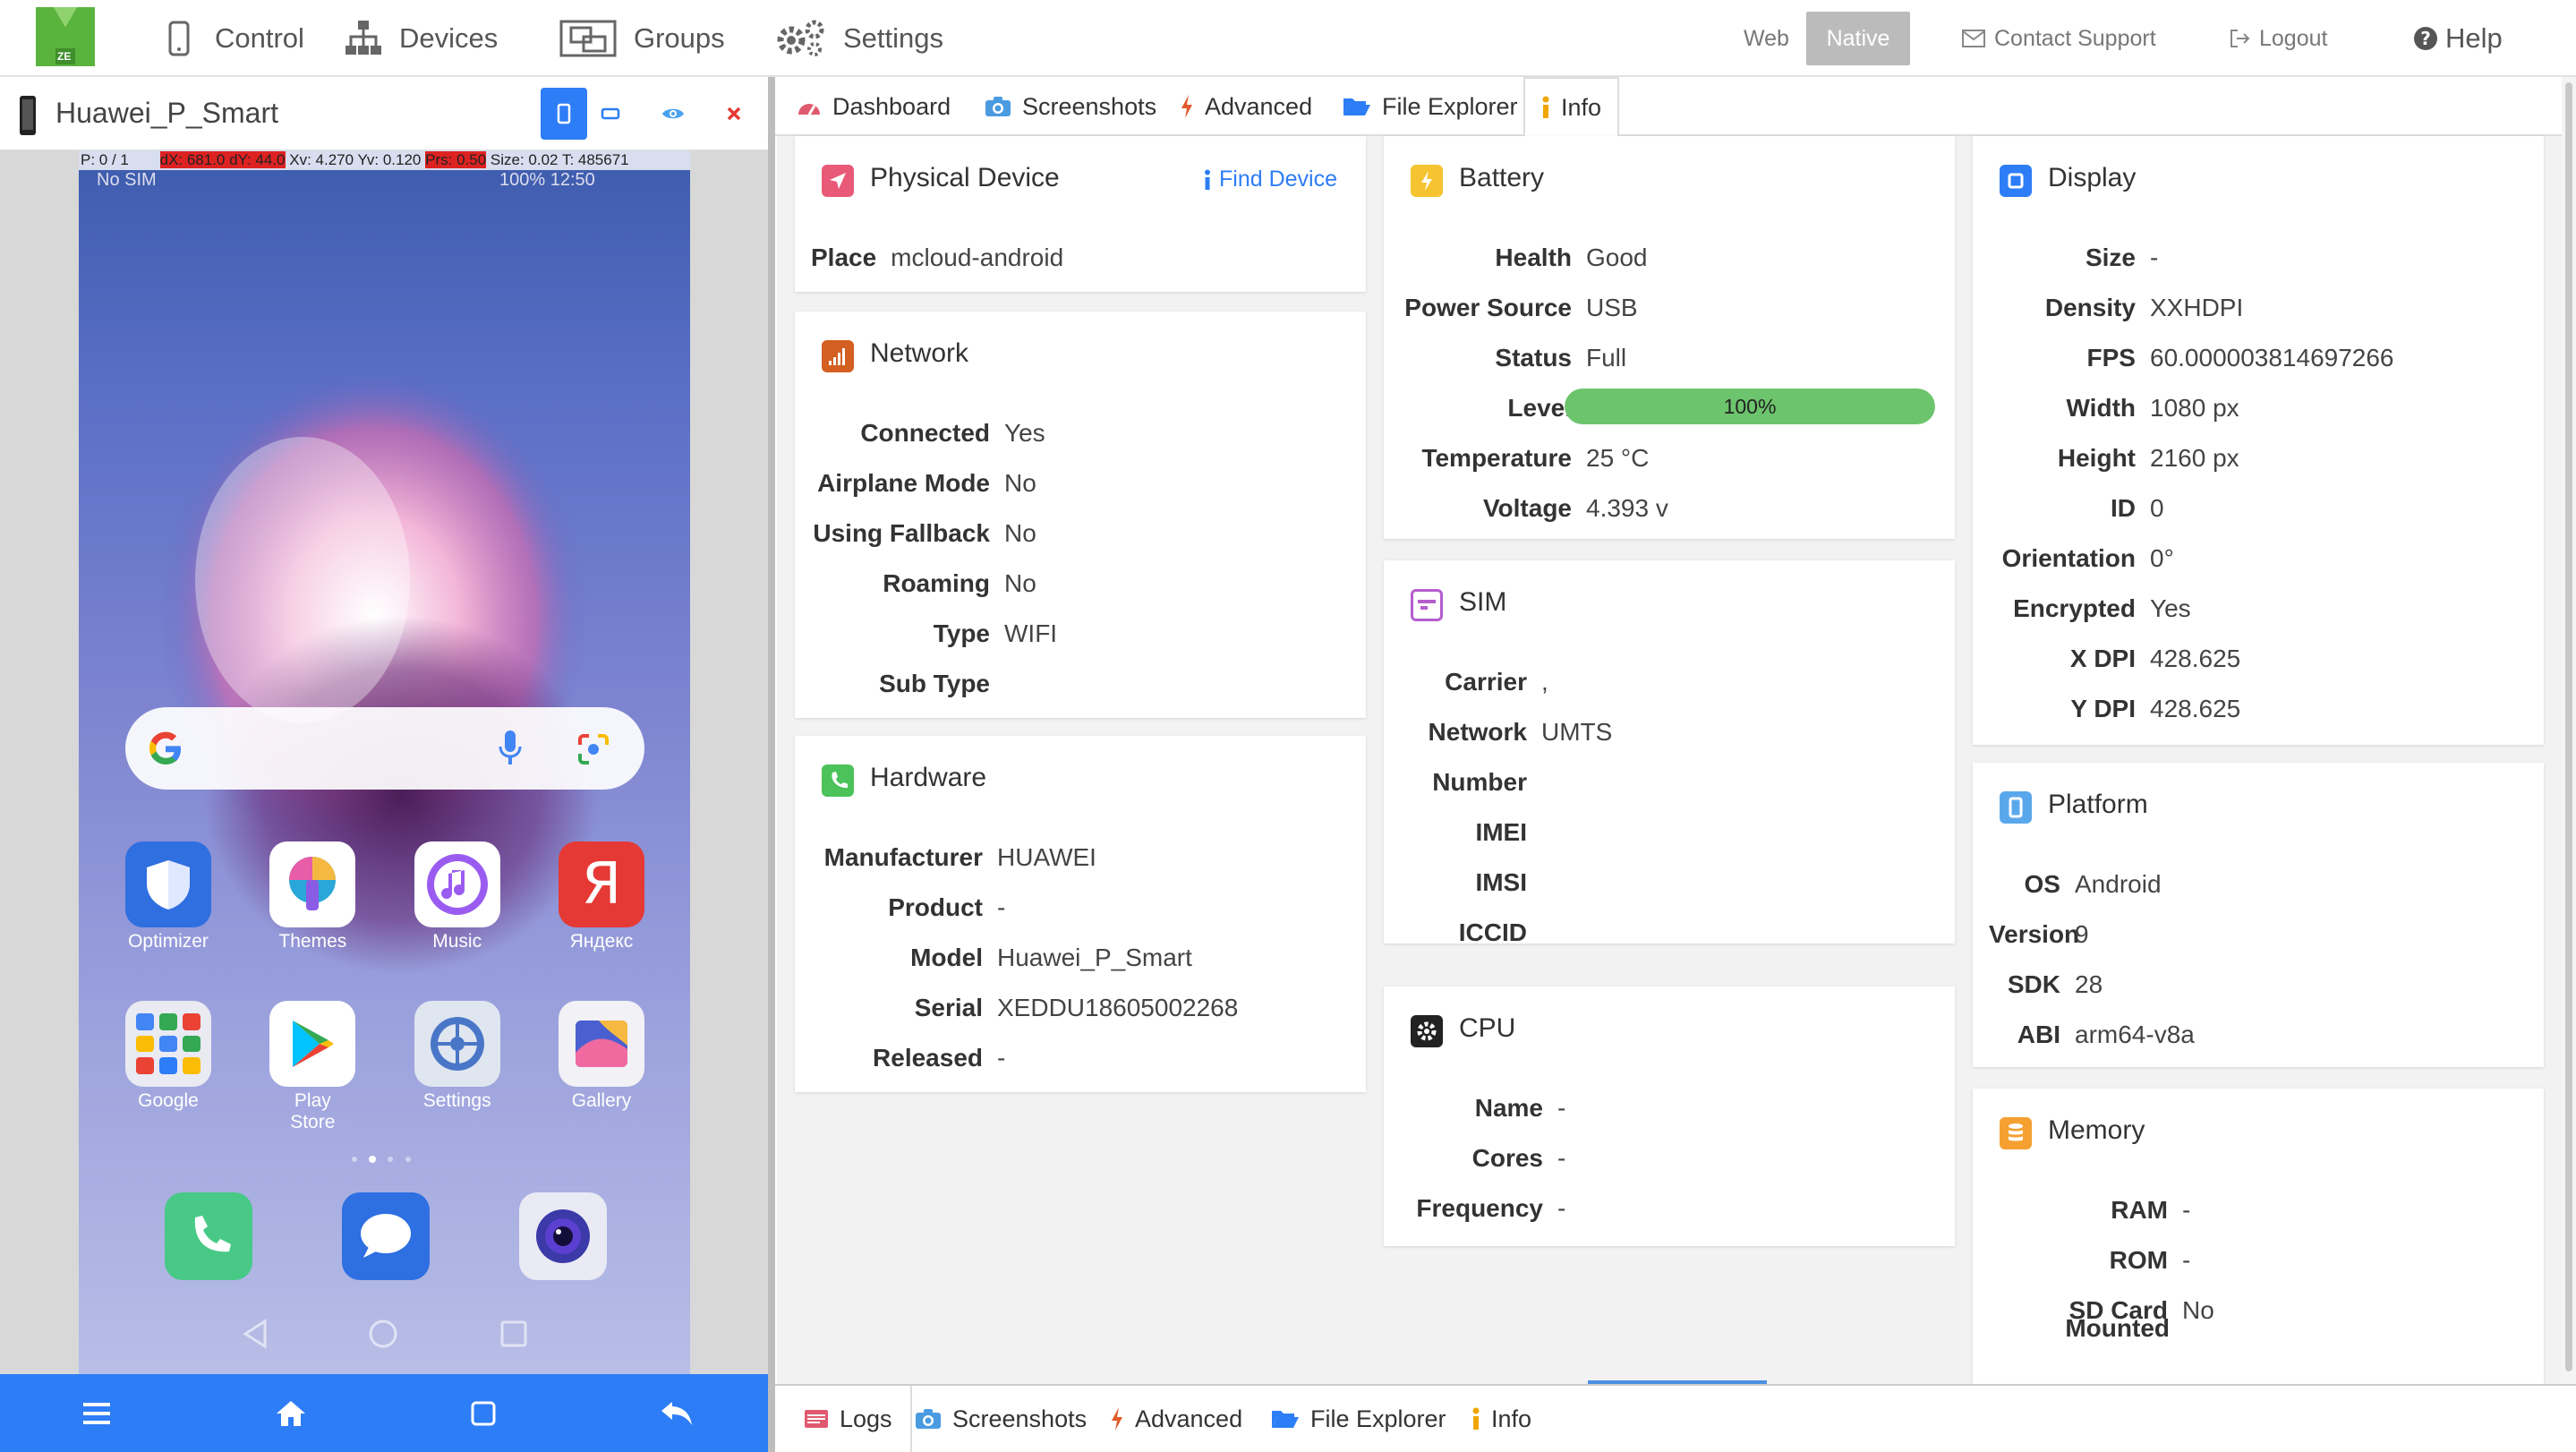  I want to click on row-hardware-3: Serial XEDDU18605002268, so click(1025, 1008).